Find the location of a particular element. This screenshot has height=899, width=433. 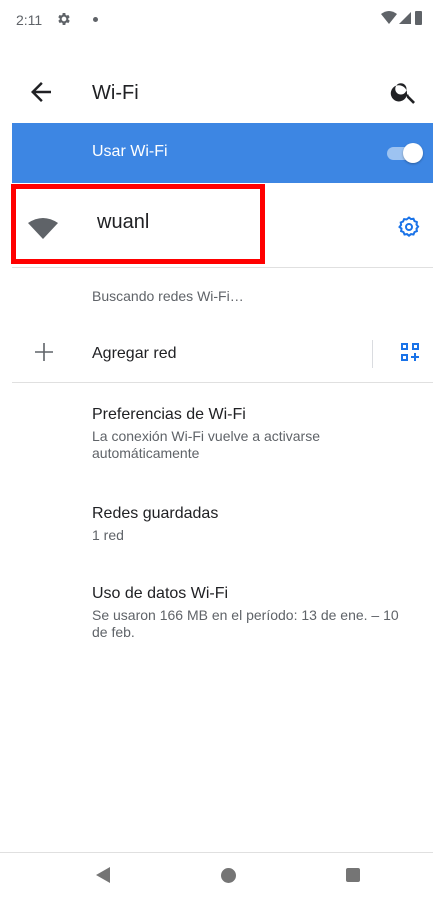

saved-networks-title: Redes guardadas is located at coordinates (155, 513).